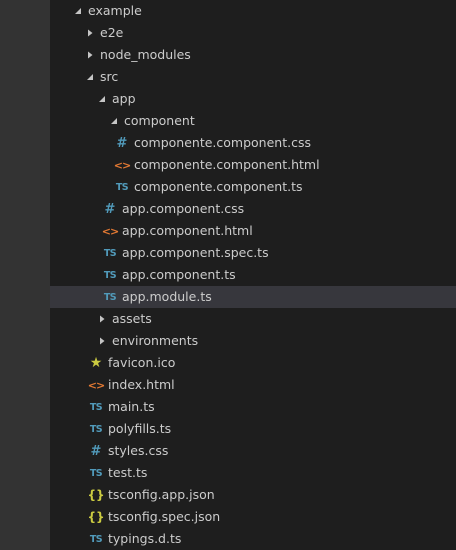 The image size is (456, 550). I want to click on folder-label: environments, so click(155, 340).